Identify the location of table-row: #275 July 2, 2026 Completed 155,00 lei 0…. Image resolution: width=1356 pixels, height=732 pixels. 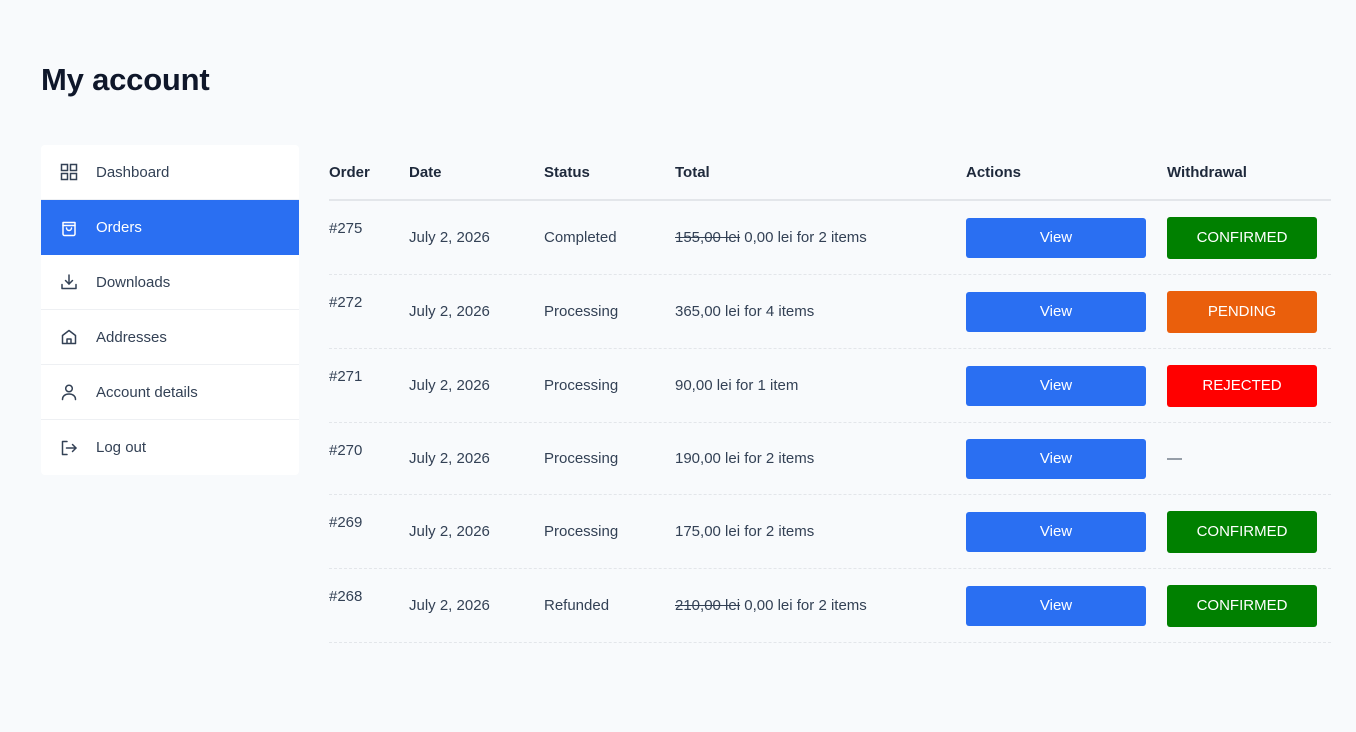
(830, 238).